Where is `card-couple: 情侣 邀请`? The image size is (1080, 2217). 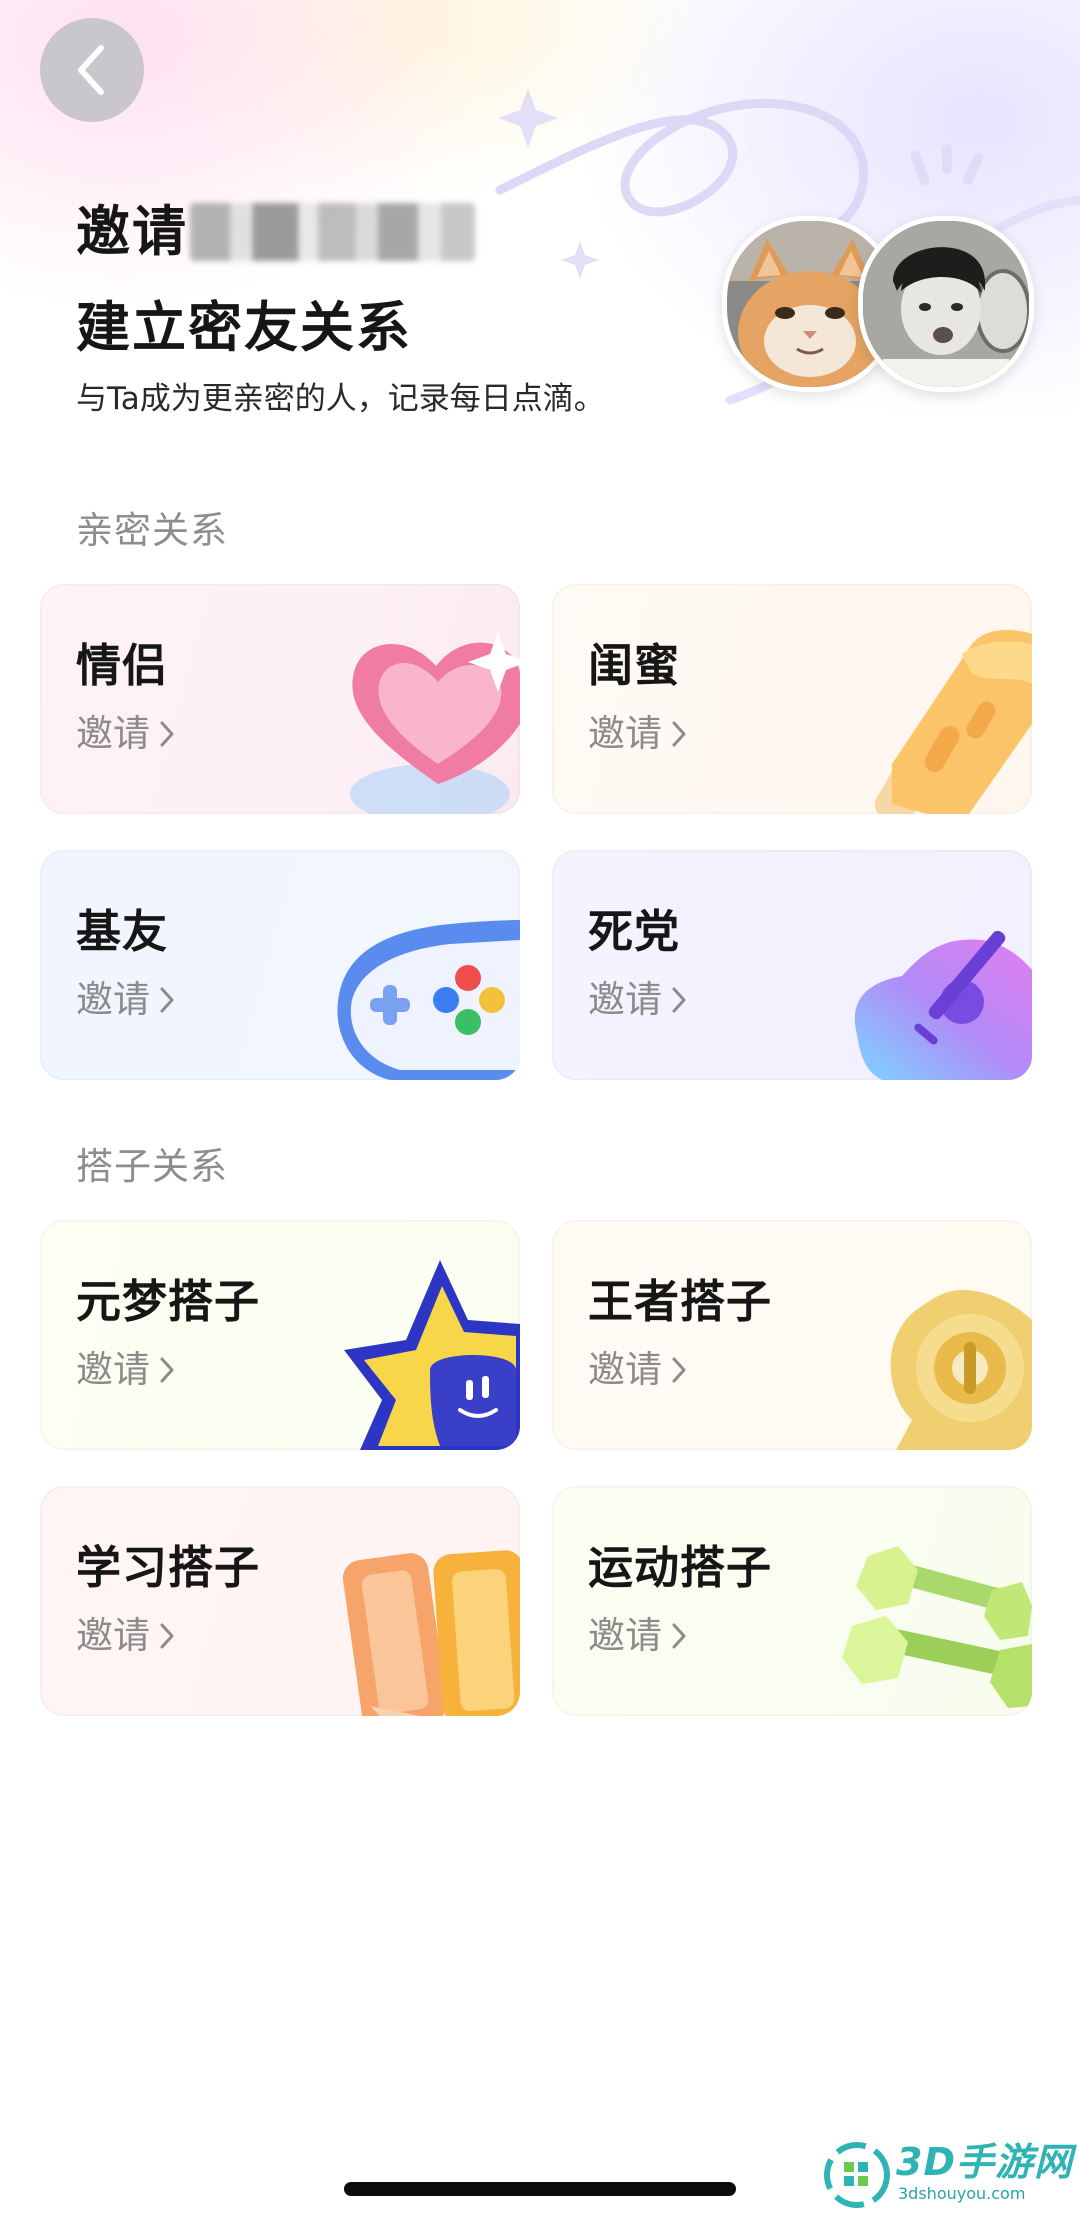 card-couple: 情侣 邀请 is located at coordinates (280, 699).